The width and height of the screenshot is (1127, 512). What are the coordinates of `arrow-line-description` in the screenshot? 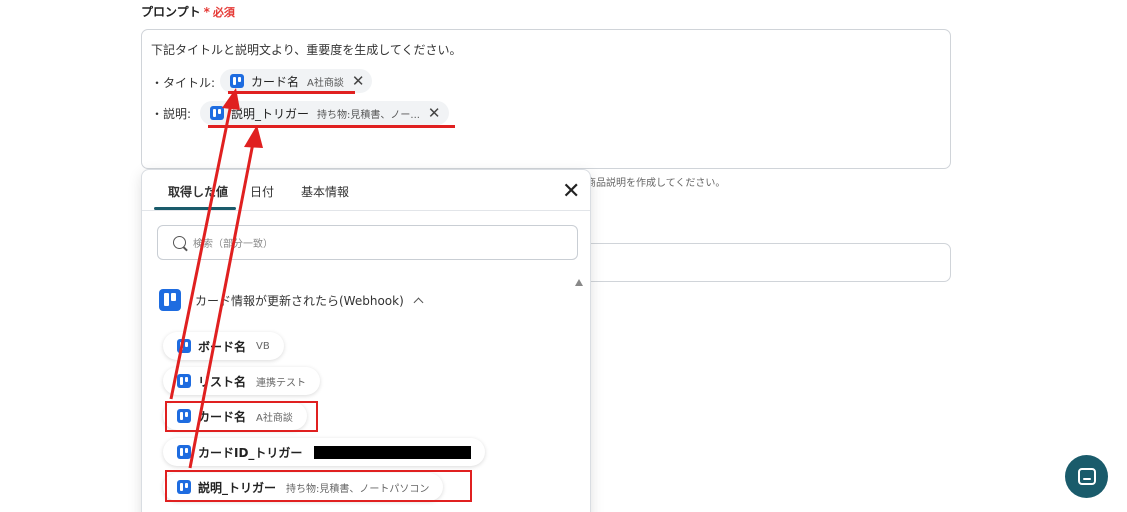 It's located at (221, 305).